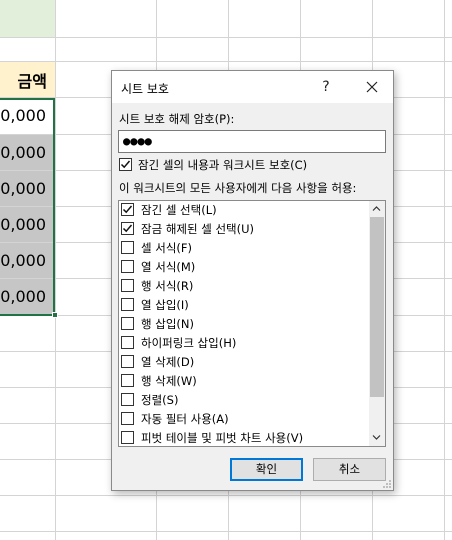 The image size is (452, 540). Describe the element at coordinates (349, 469) in the screenshot. I see `cancel-button: 취소` at that location.